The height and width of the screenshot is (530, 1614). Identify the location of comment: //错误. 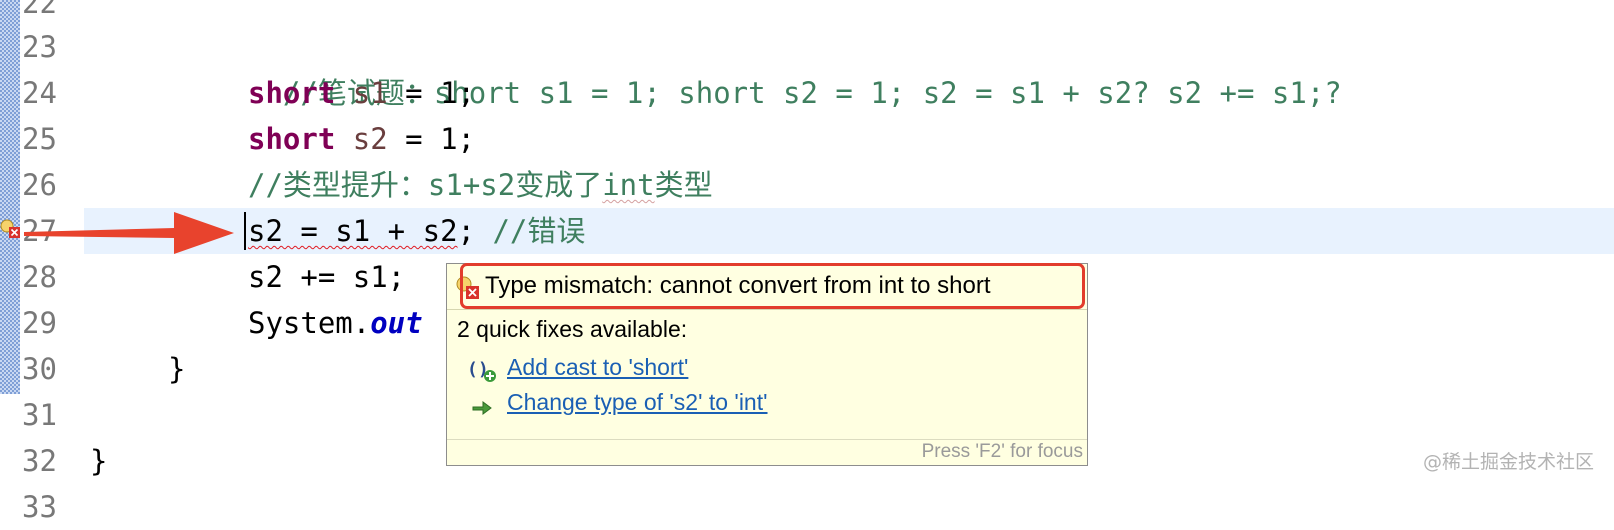
(539, 231).